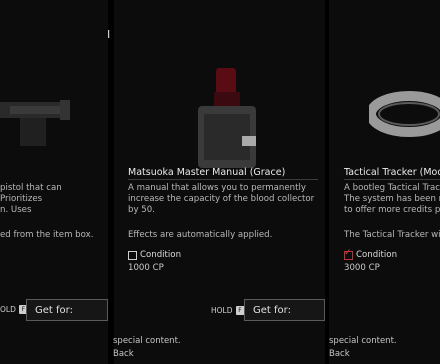 The height and width of the screenshot is (364, 440). What do you see at coordinates (47, 235) in the screenshot?
I see `item-note: ed from the item box.` at bounding box center [47, 235].